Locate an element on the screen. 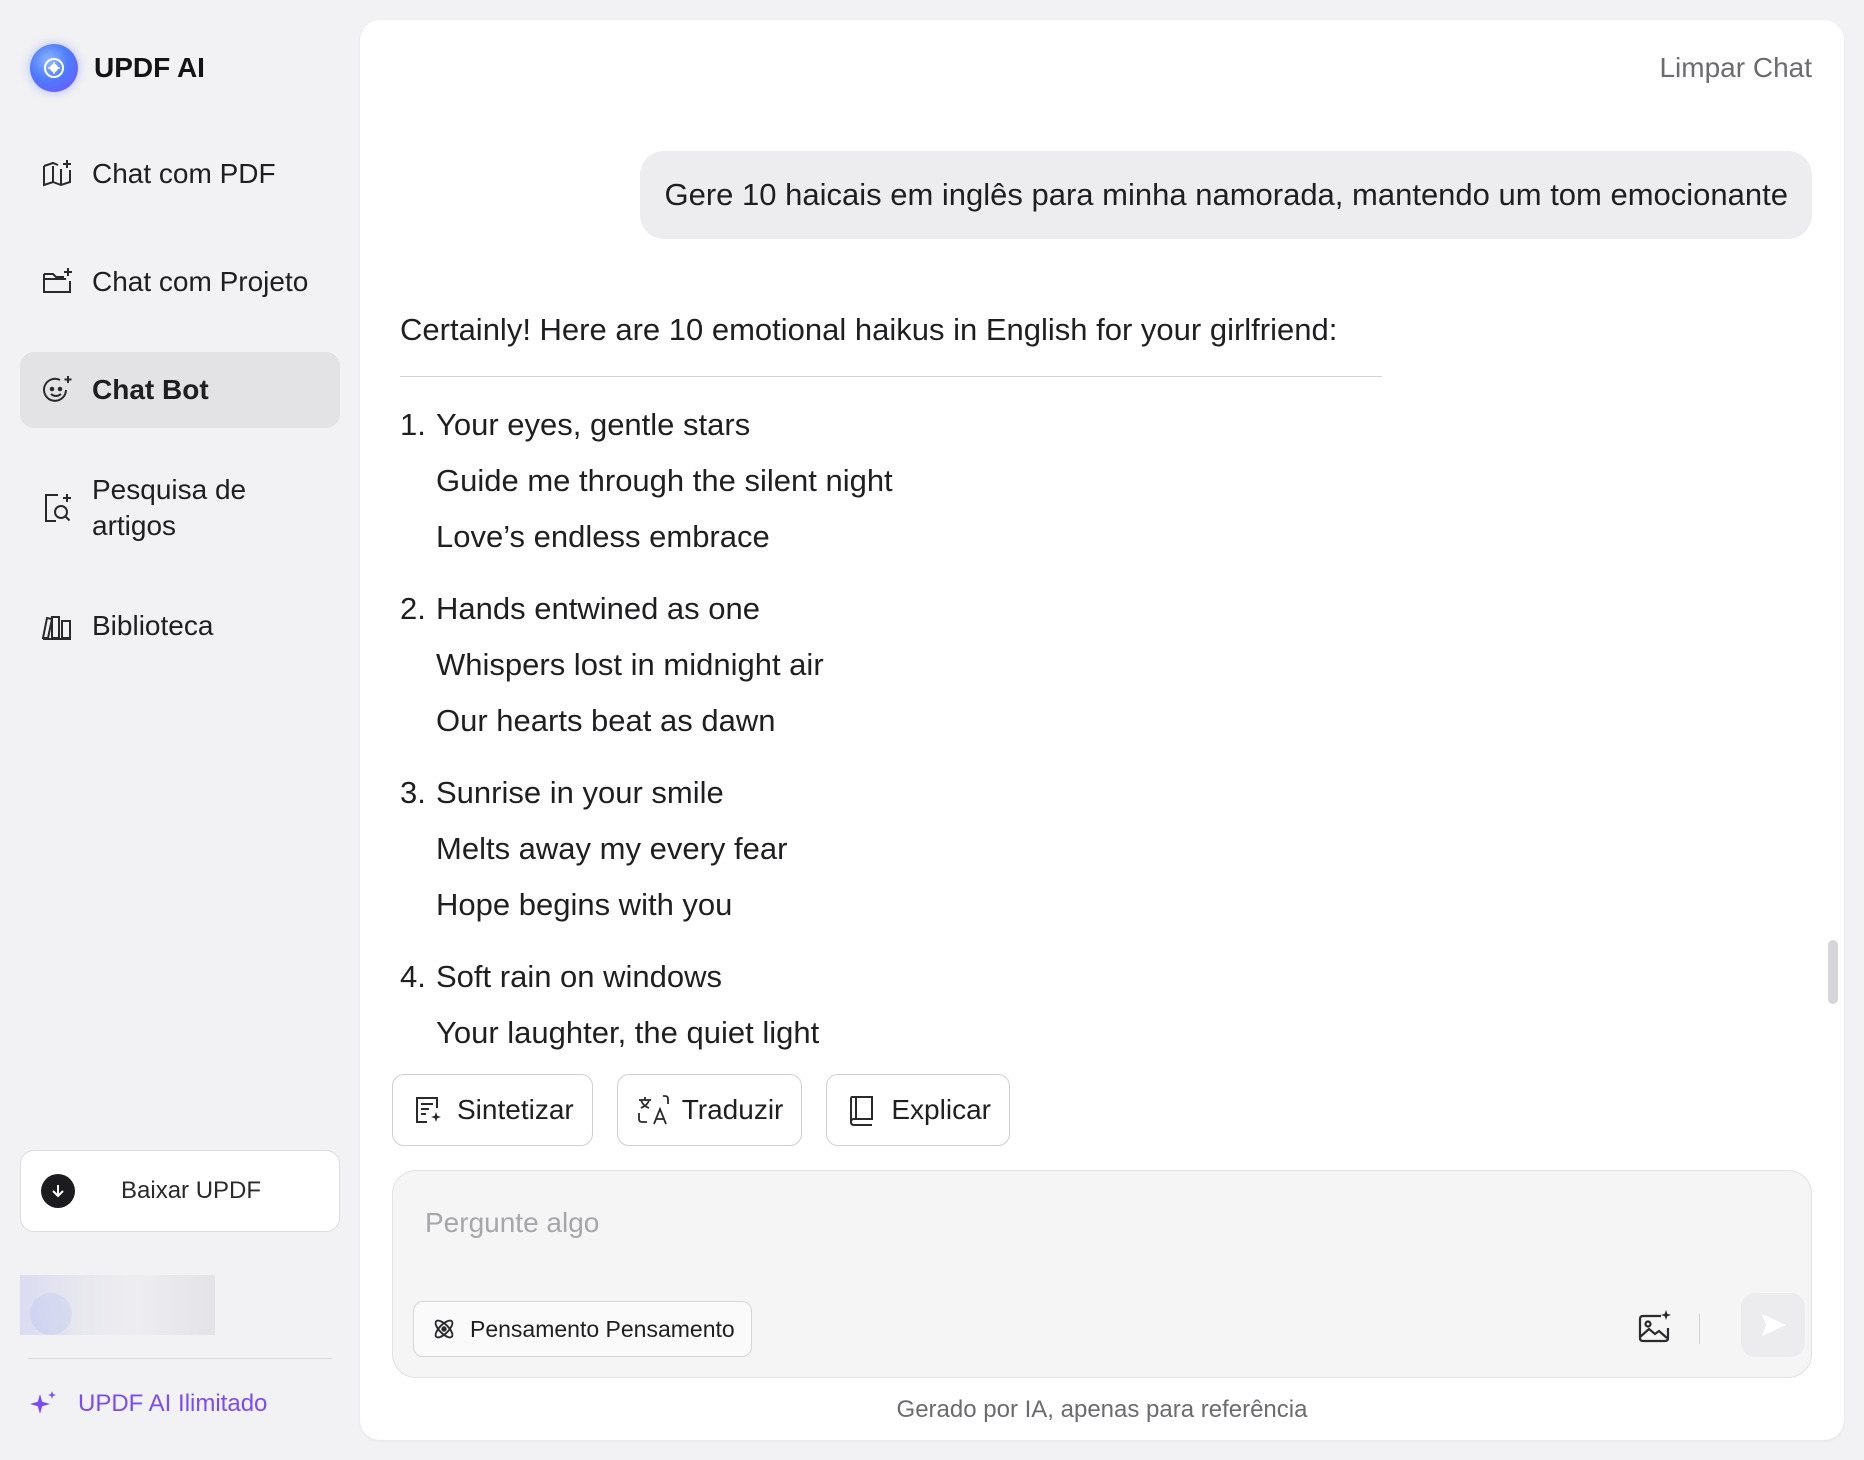 Image resolution: width=1864 pixels, height=1460 pixels. send-icon is located at coordinates (1774, 1325).